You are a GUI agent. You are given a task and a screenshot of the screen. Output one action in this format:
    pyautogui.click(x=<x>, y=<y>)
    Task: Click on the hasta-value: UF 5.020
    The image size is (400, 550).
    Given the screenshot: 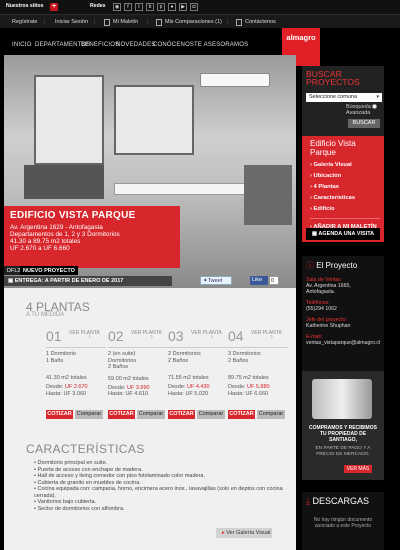 What is the action you would take?
    pyautogui.click(x=197, y=393)
    